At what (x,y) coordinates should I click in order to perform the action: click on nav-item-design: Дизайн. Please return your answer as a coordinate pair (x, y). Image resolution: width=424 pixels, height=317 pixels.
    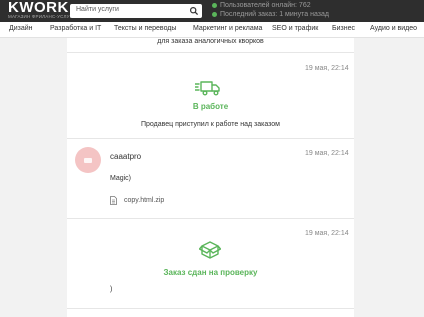
    Looking at the image, I should click on (21, 28).